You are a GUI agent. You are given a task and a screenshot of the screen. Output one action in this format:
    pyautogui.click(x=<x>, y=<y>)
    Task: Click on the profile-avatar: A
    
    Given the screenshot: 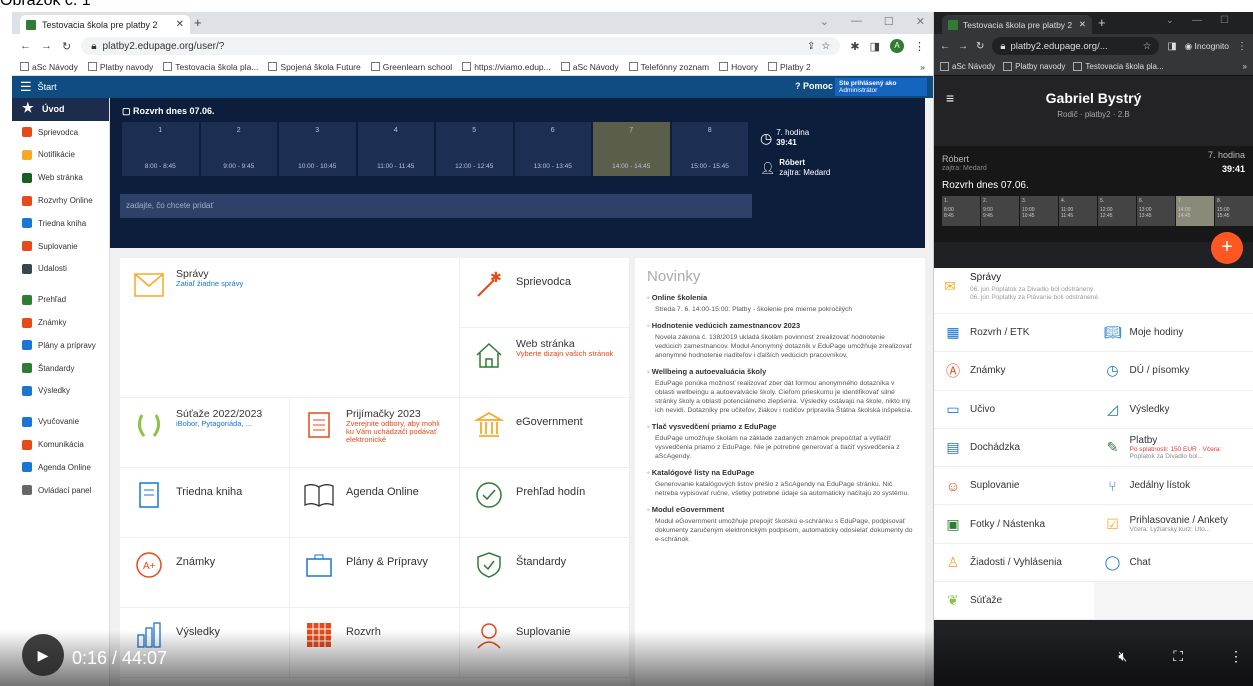 What is the action you would take?
    pyautogui.click(x=897, y=46)
    